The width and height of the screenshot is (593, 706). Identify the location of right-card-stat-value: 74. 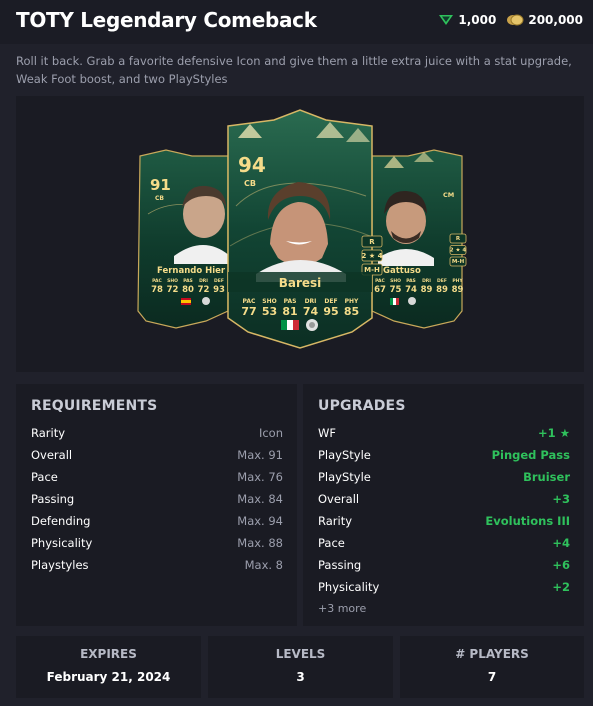
(411, 290).